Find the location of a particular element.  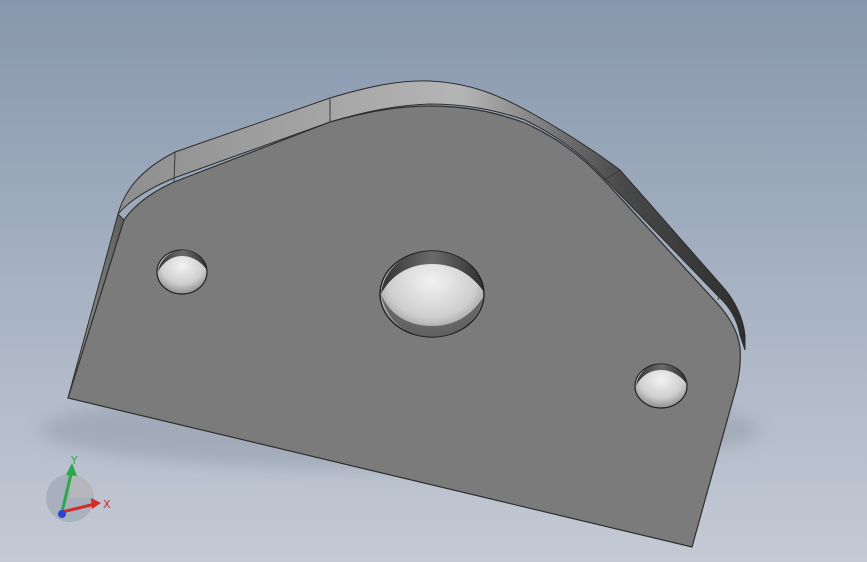

hole-center is located at coordinates (432, 294).